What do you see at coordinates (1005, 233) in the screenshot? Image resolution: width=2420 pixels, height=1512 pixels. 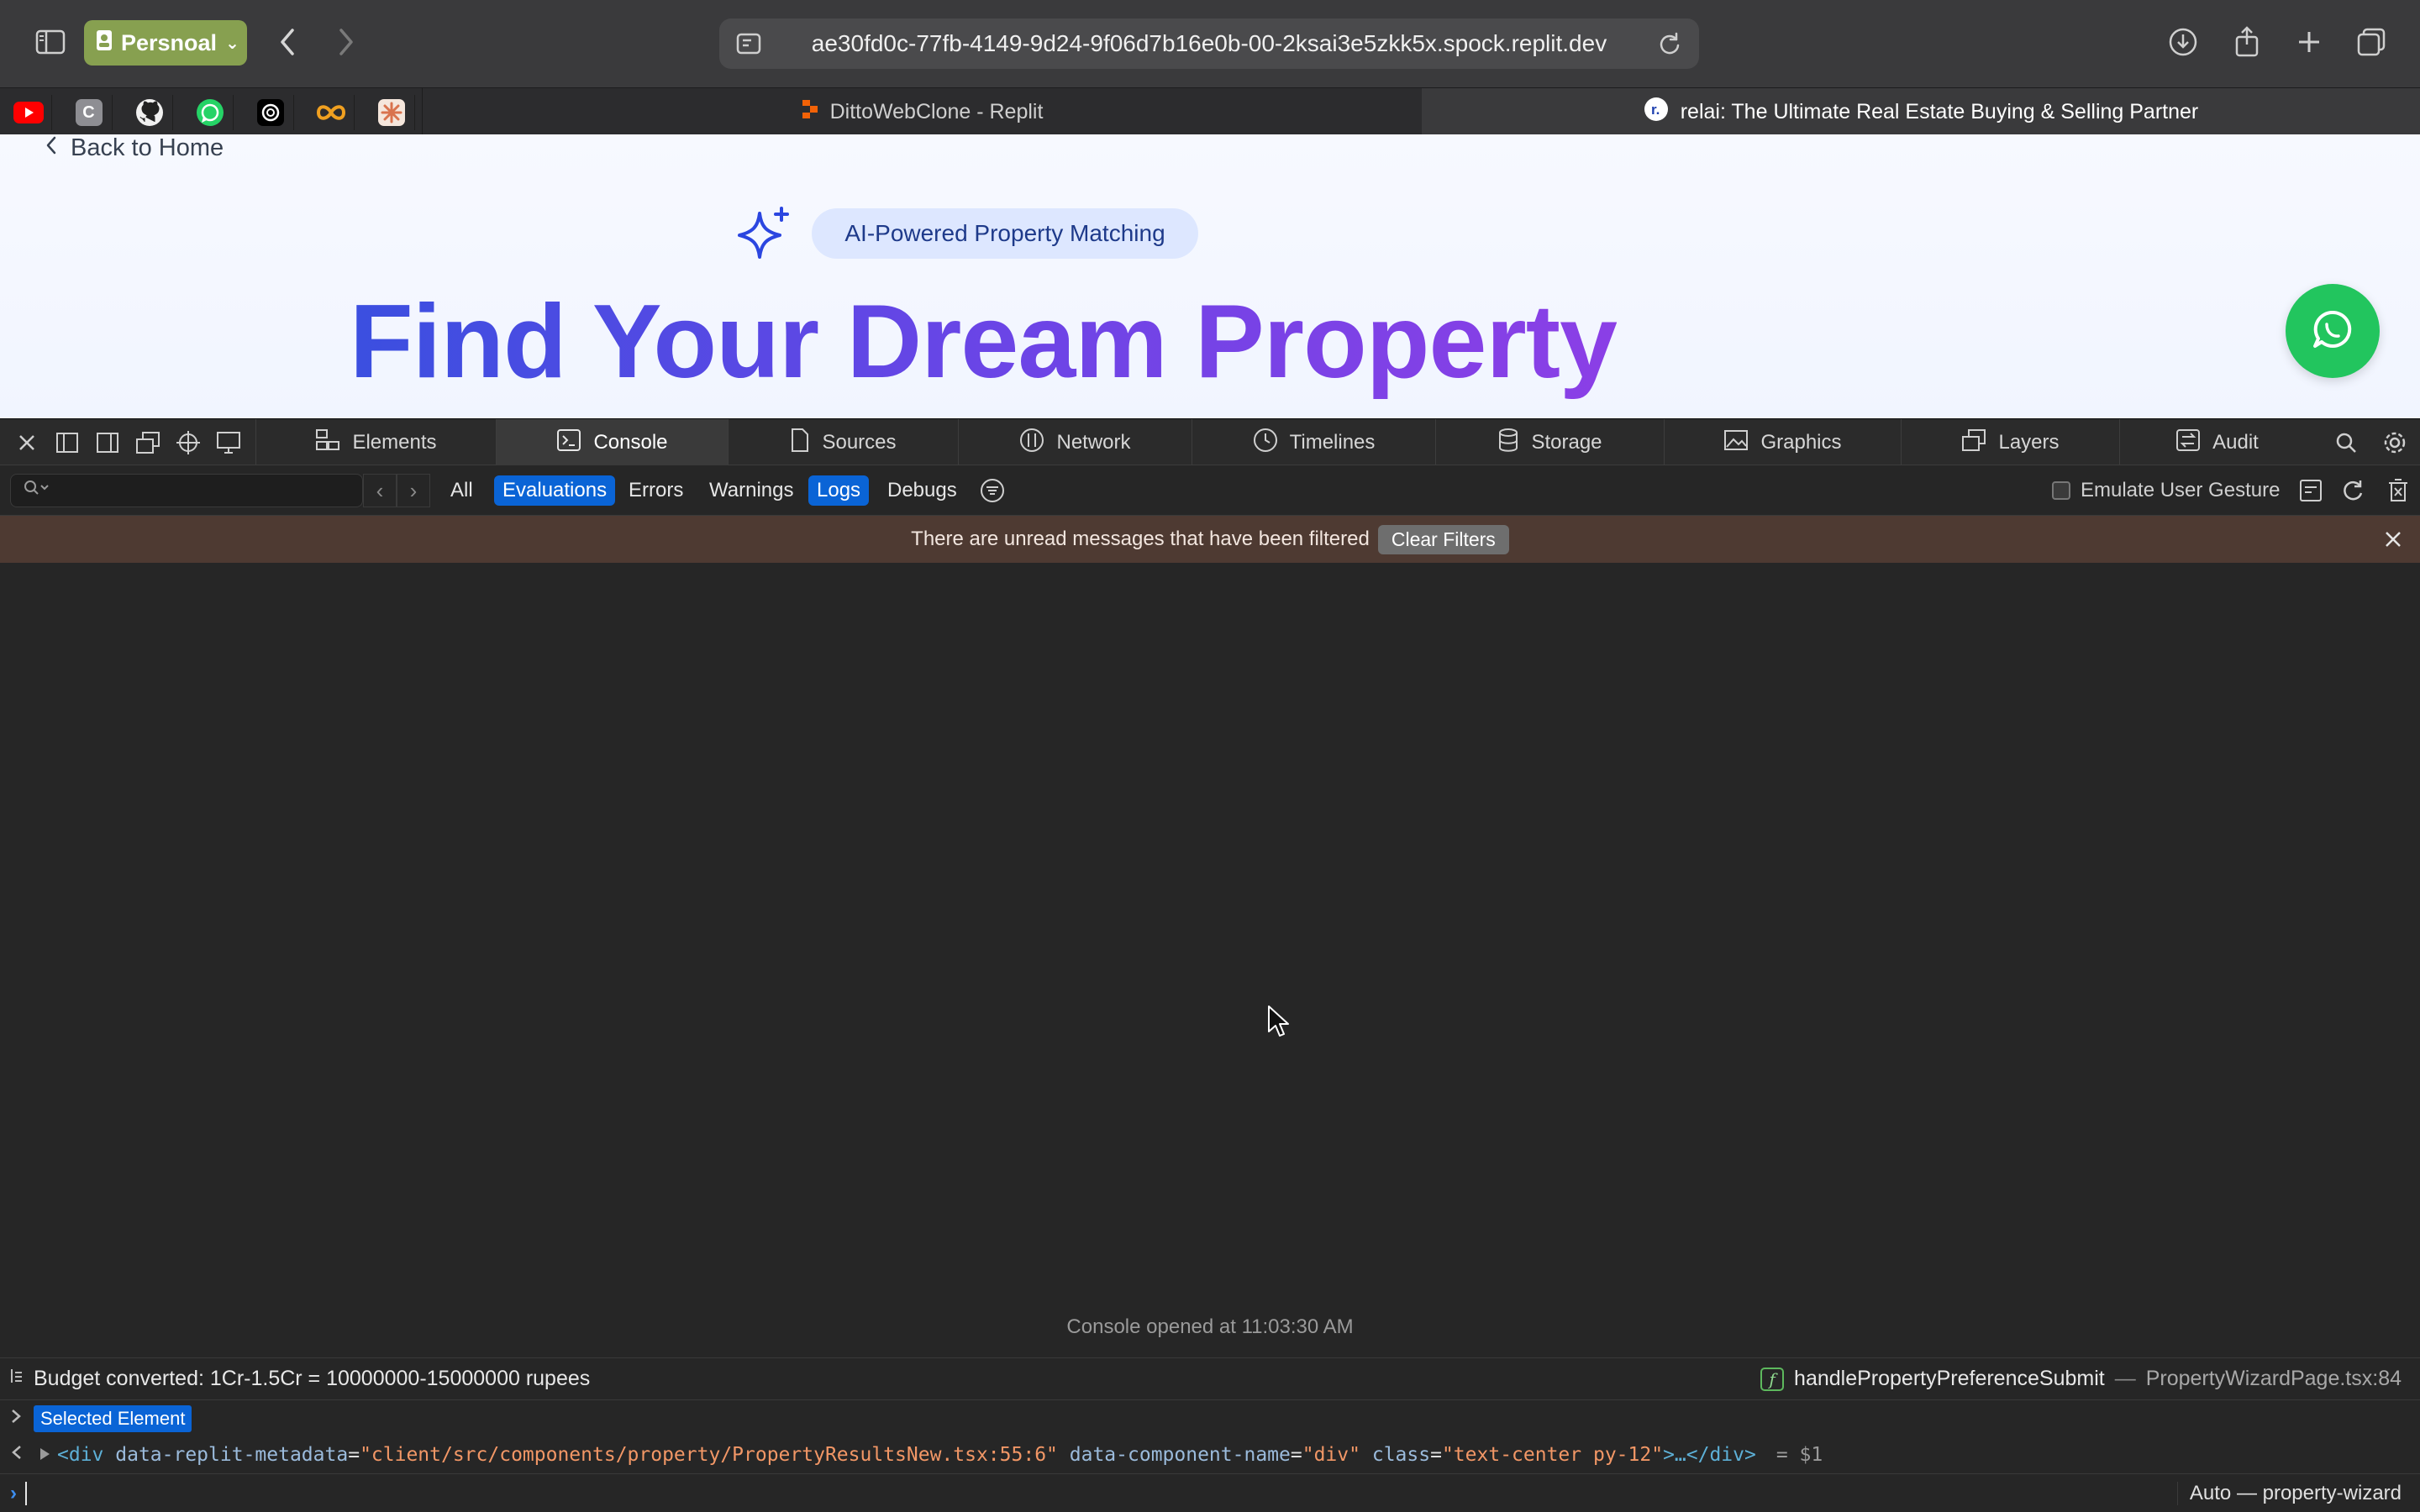 I see `ai-matching-badge: AI-Powered Property Matching` at bounding box center [1005, 233].